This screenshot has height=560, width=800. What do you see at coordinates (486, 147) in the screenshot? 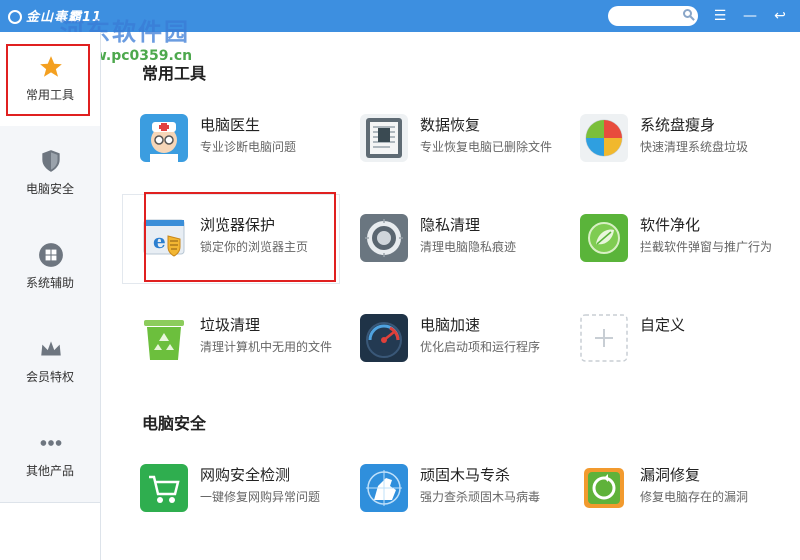
I see `tool-desc: 专业恢复电脑已删除文件` at bounding box center [486, 147].